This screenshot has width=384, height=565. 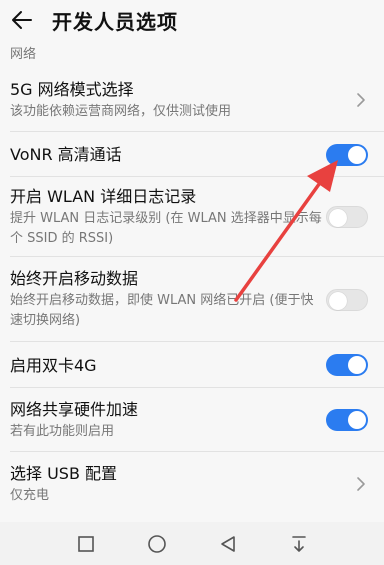 I want to click on setting-title: 开启 WLAN 详细日志记录, so click(x=103, y=196).